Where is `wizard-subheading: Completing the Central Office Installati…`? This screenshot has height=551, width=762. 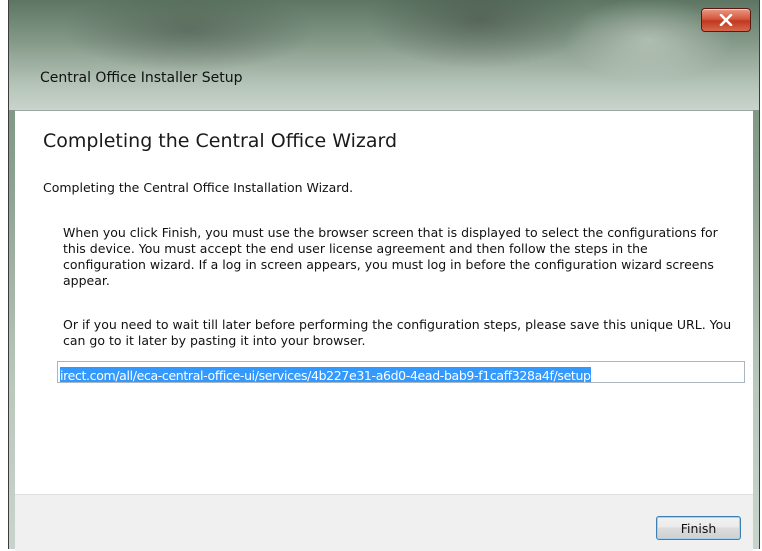
wizard-subheading: Completing the Central Office Installati… is located at coordinates (198, 187).